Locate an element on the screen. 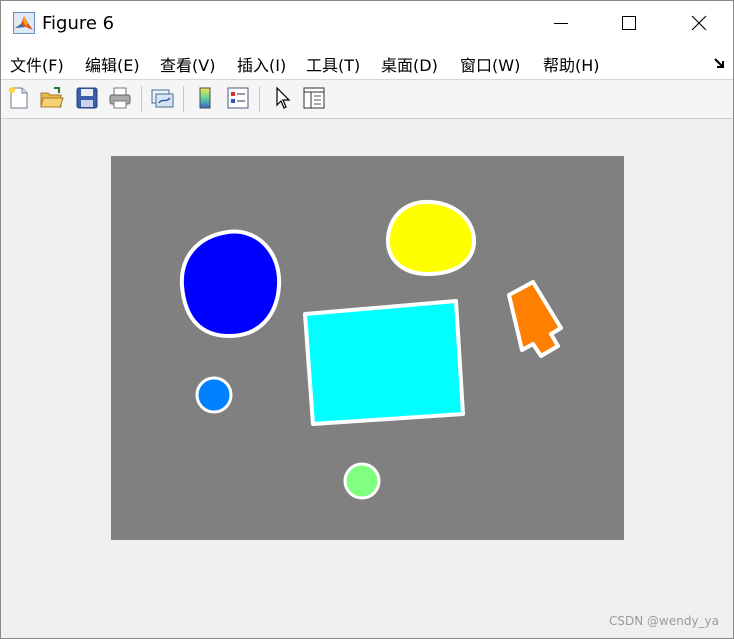  menu-edit: 编辑(E) is located at coordinates (112, 64).